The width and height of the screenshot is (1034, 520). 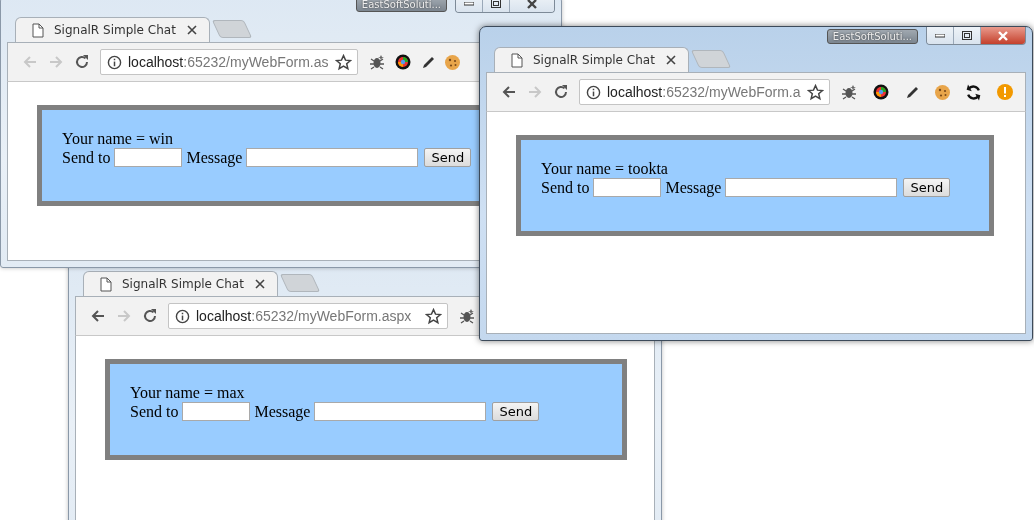 I want to click on name-text: Your name = max, so click(x=188, y=393).